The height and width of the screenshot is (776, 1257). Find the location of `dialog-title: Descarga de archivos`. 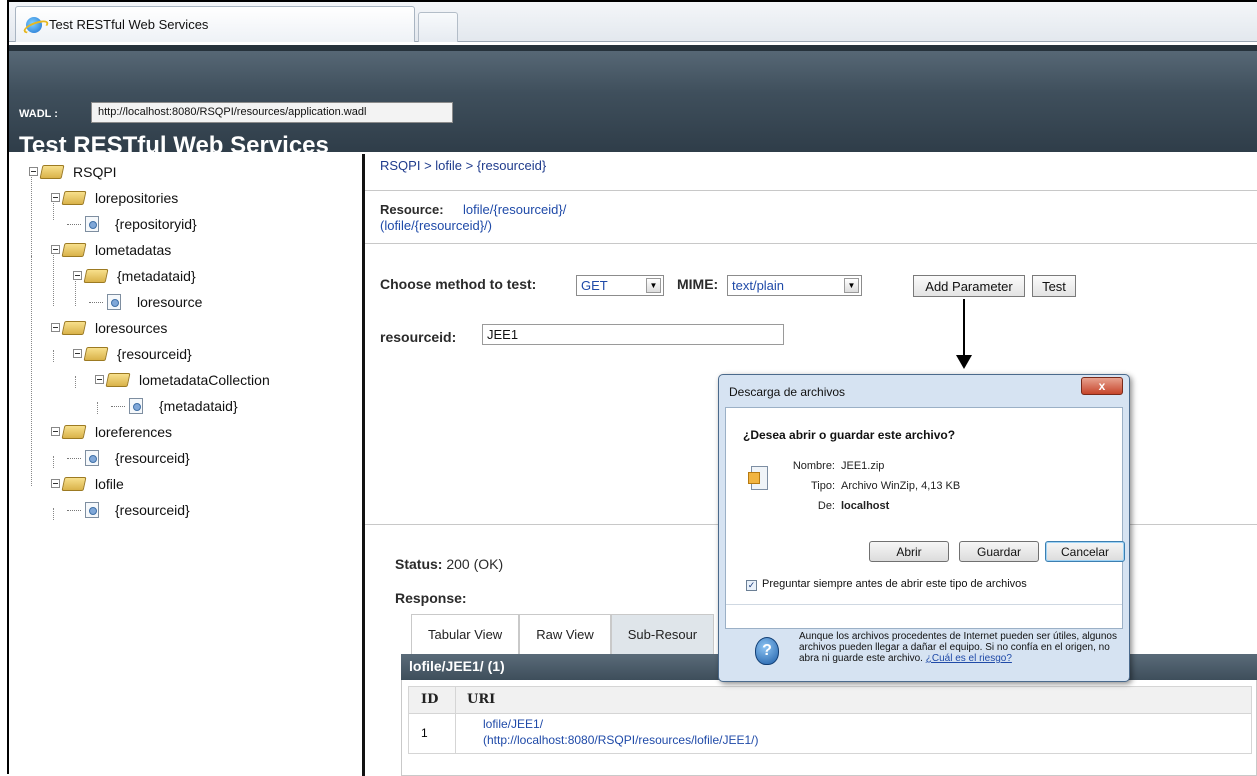

dialog-title: Descarga de archivos is located at coordinates (787, 392).